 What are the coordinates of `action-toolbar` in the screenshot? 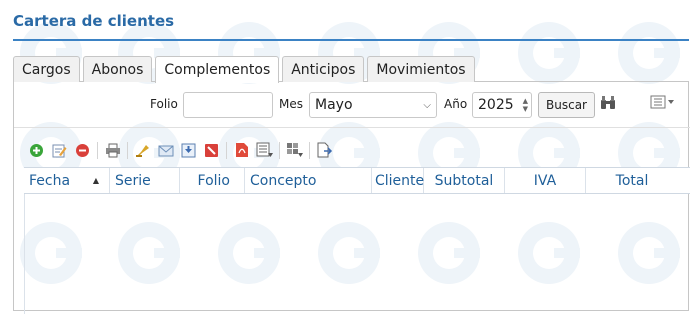 It's located at (183, 150).